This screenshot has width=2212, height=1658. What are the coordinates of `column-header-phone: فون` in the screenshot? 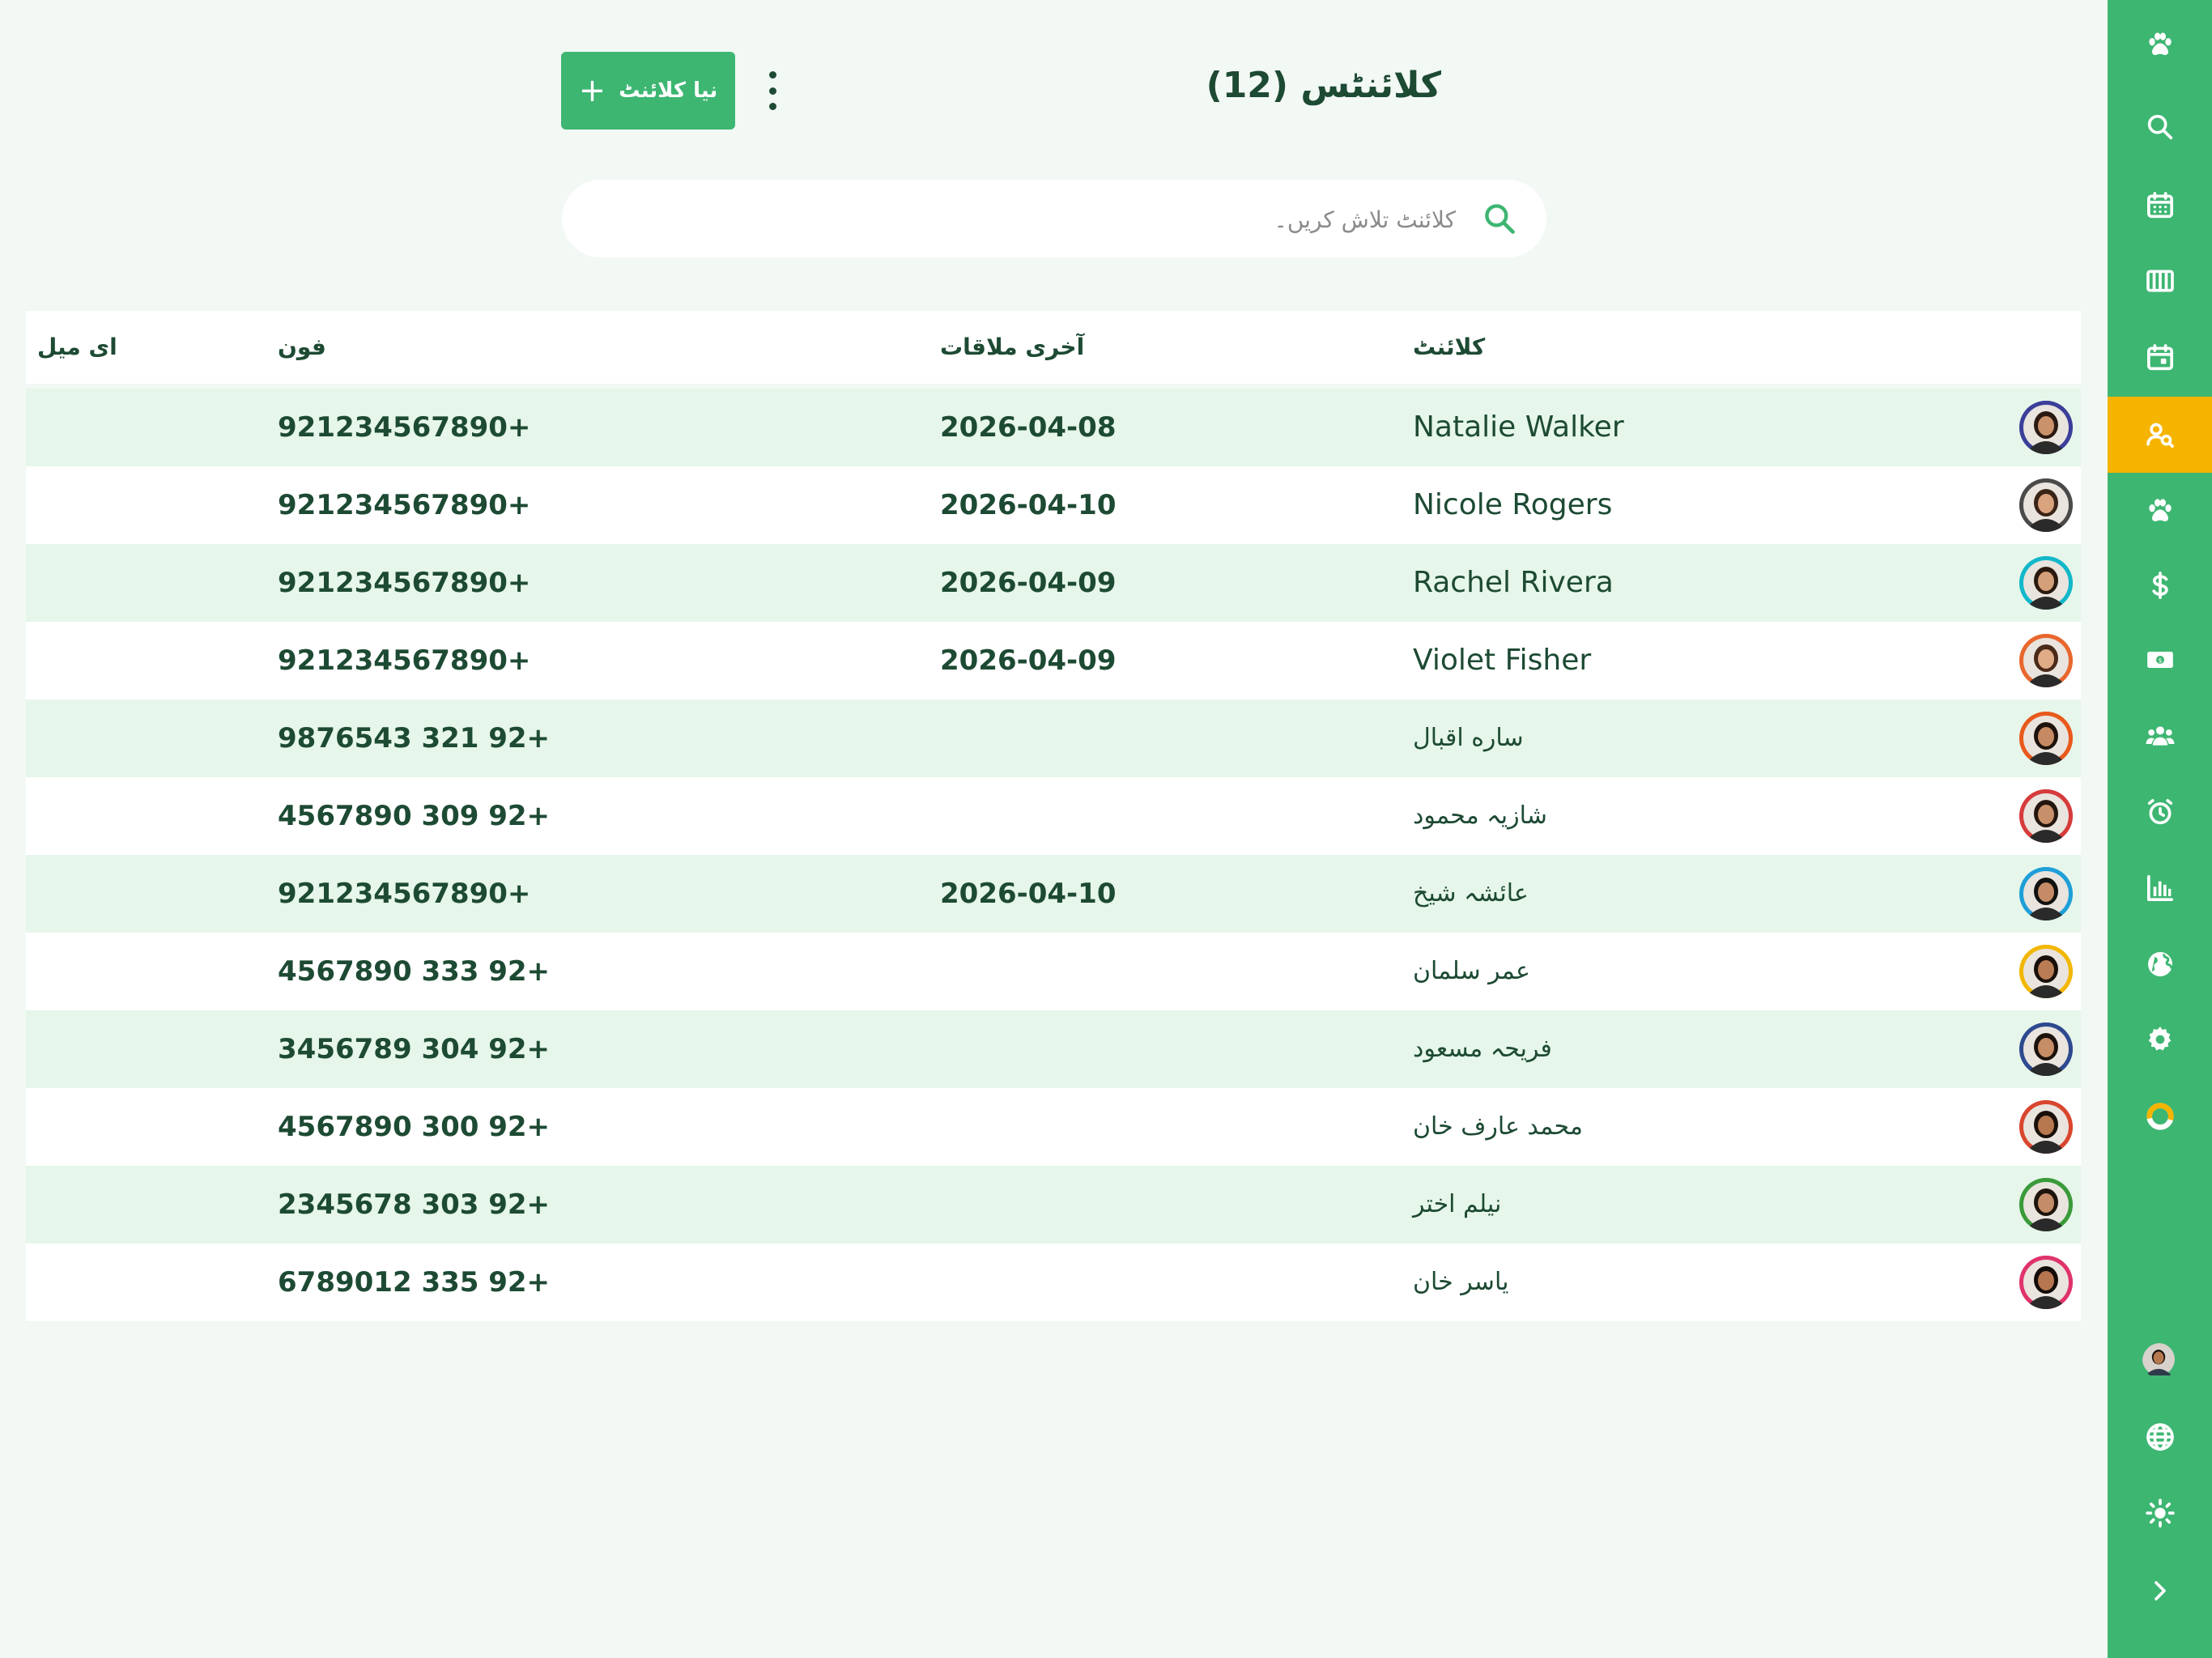 It's located at (302, 347).